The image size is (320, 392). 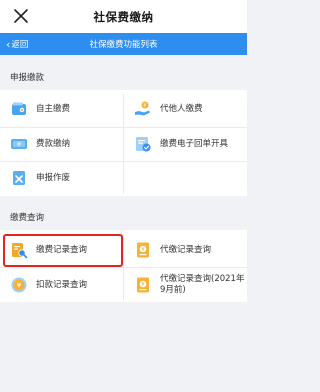 I want to click on item-label: 代他人缴费, so click(x=181, y=108).